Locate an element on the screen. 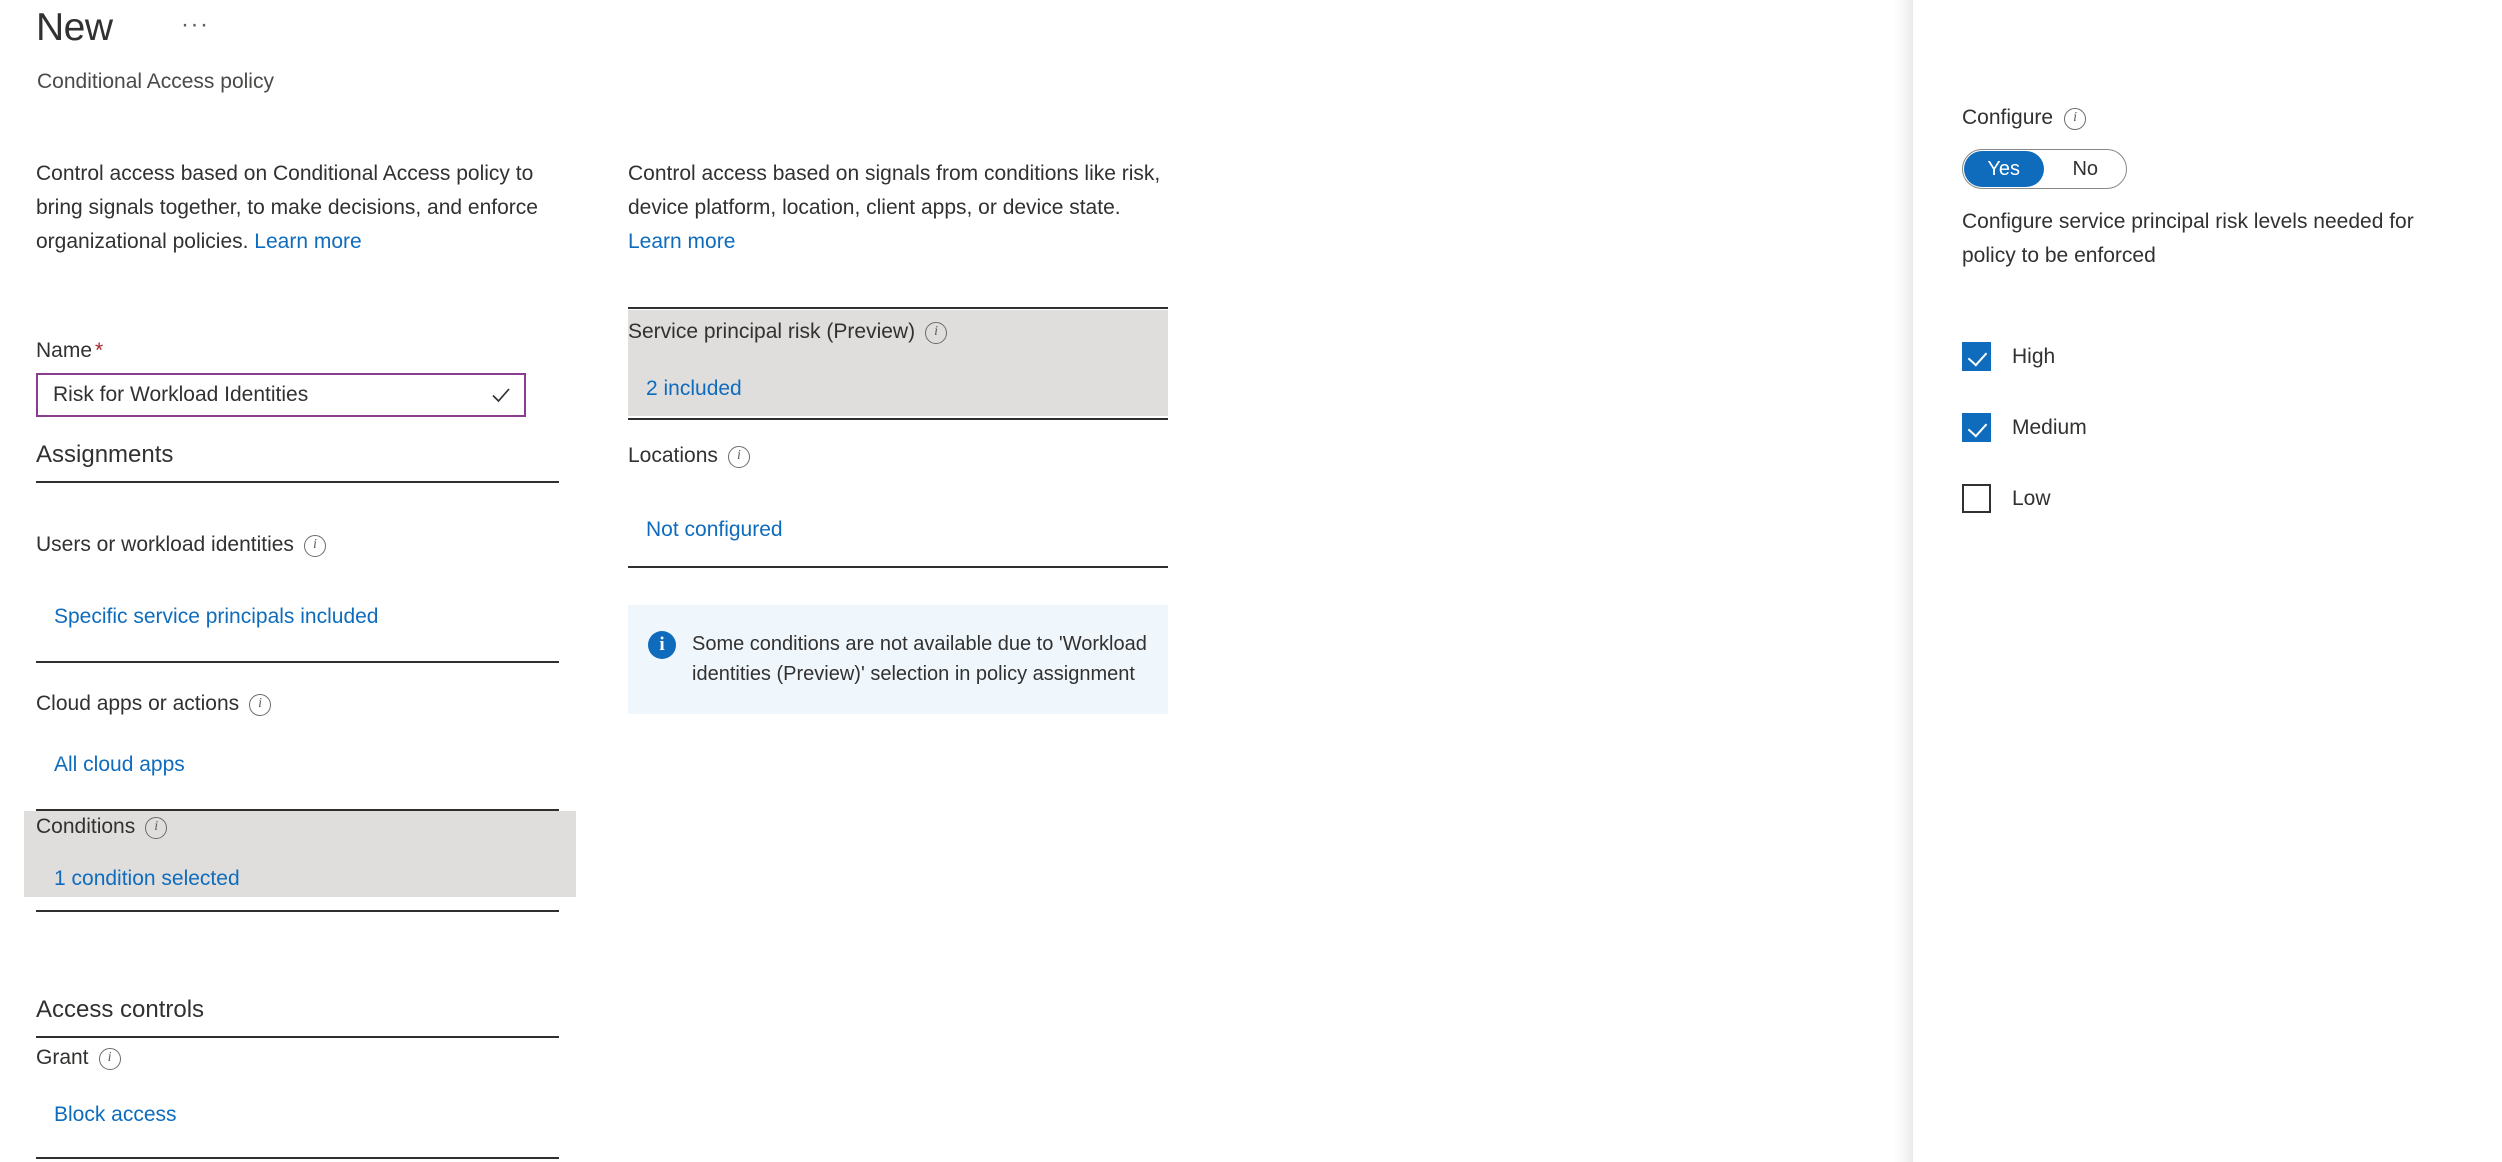 The width and height of the screenshot is (2502, 1162). cloud-apps-or-actions-value: All cloud apps is located at coordinates (110, 765).